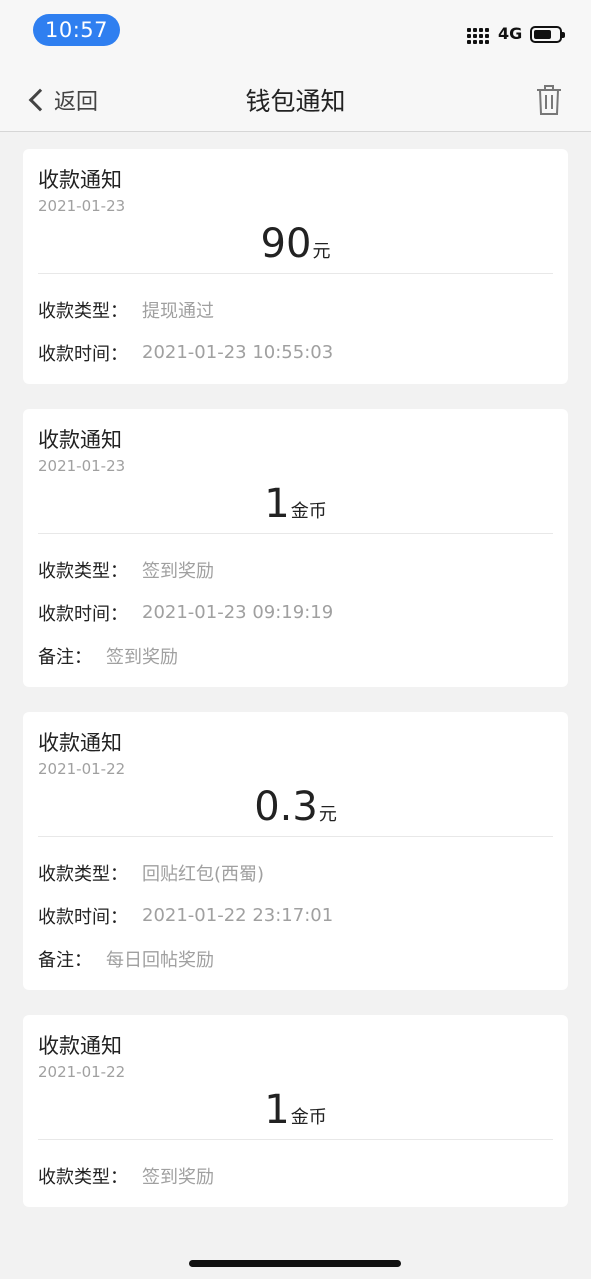  I want to click on card-details: 收款类型： 签到奖励, so click(295, 1173).